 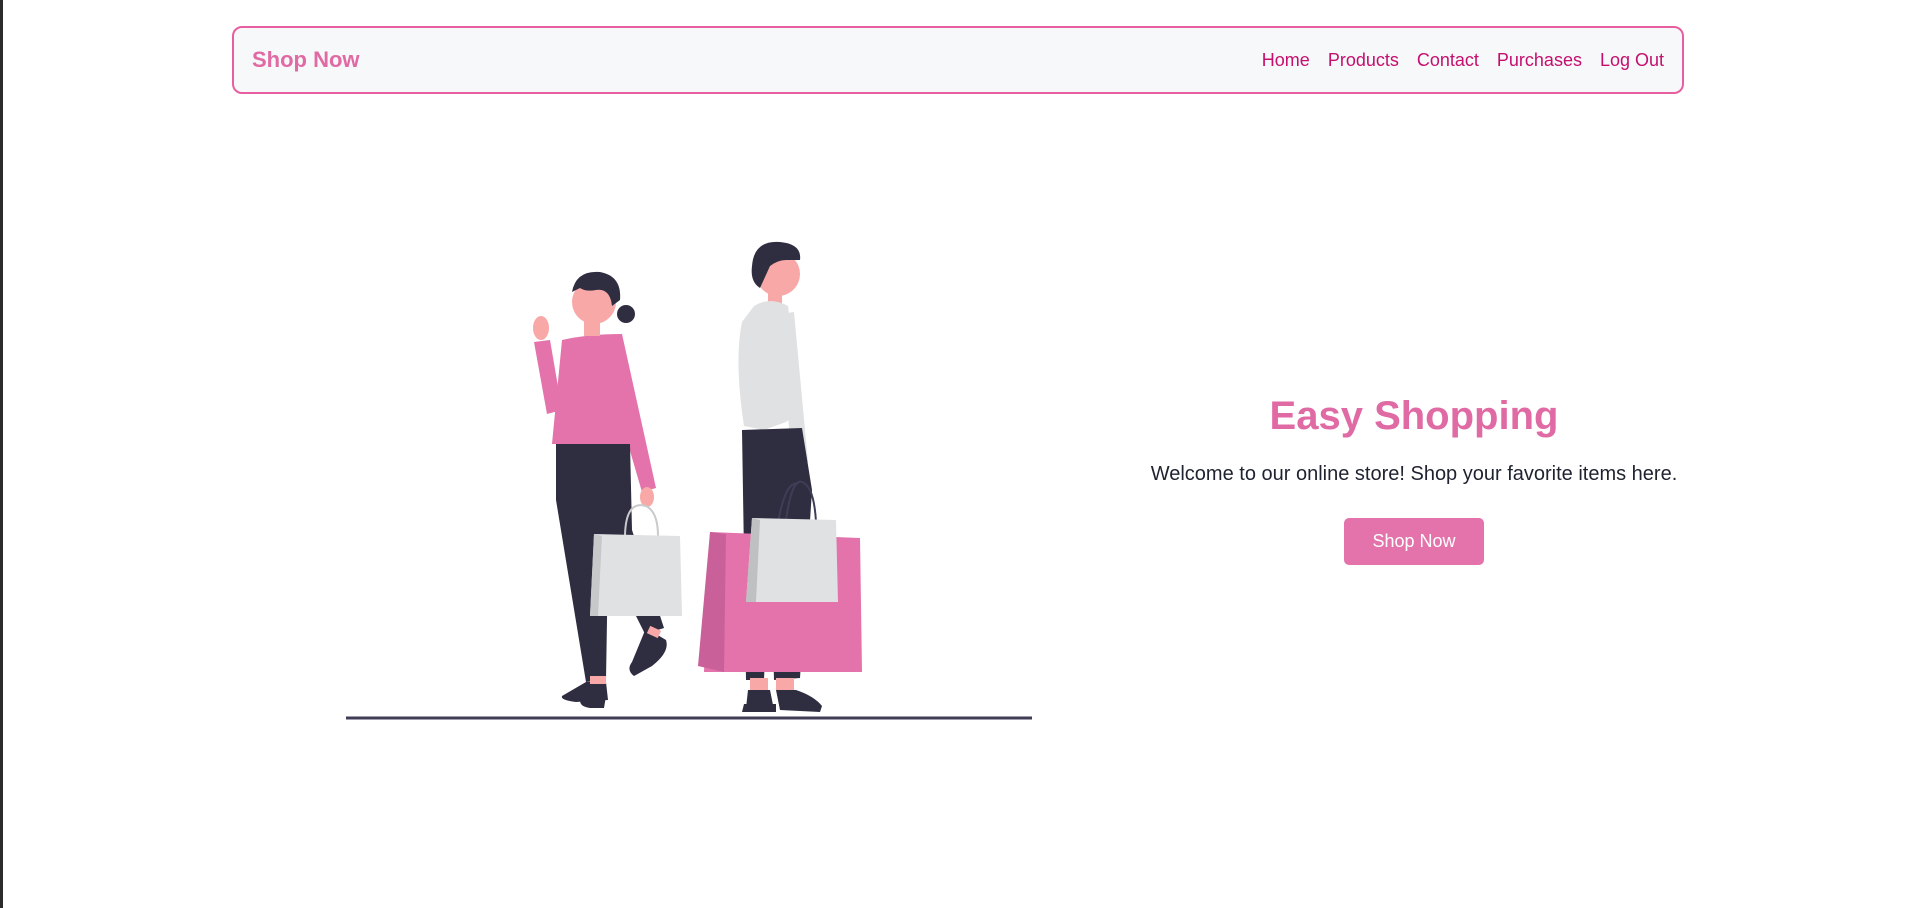 What do you see at coordinates (1286, 60) in the screenshot?
I see `nav-link-home: Home` at bounding box center [1286, 60].